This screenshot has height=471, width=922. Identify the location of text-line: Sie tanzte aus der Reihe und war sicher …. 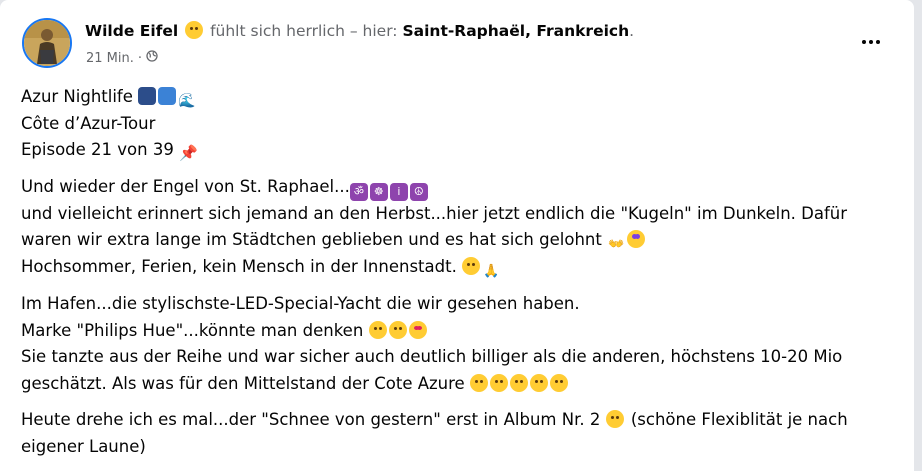
(432, 356).